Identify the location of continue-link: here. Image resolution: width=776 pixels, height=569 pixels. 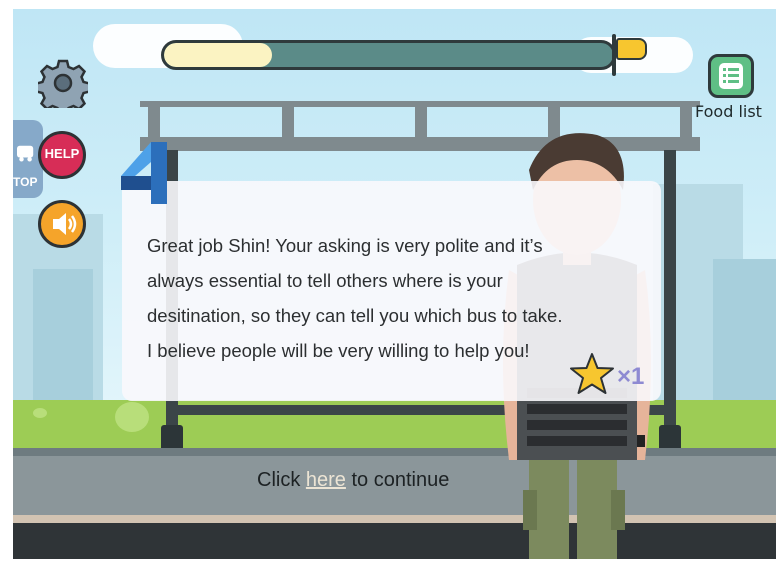
(326, 480).